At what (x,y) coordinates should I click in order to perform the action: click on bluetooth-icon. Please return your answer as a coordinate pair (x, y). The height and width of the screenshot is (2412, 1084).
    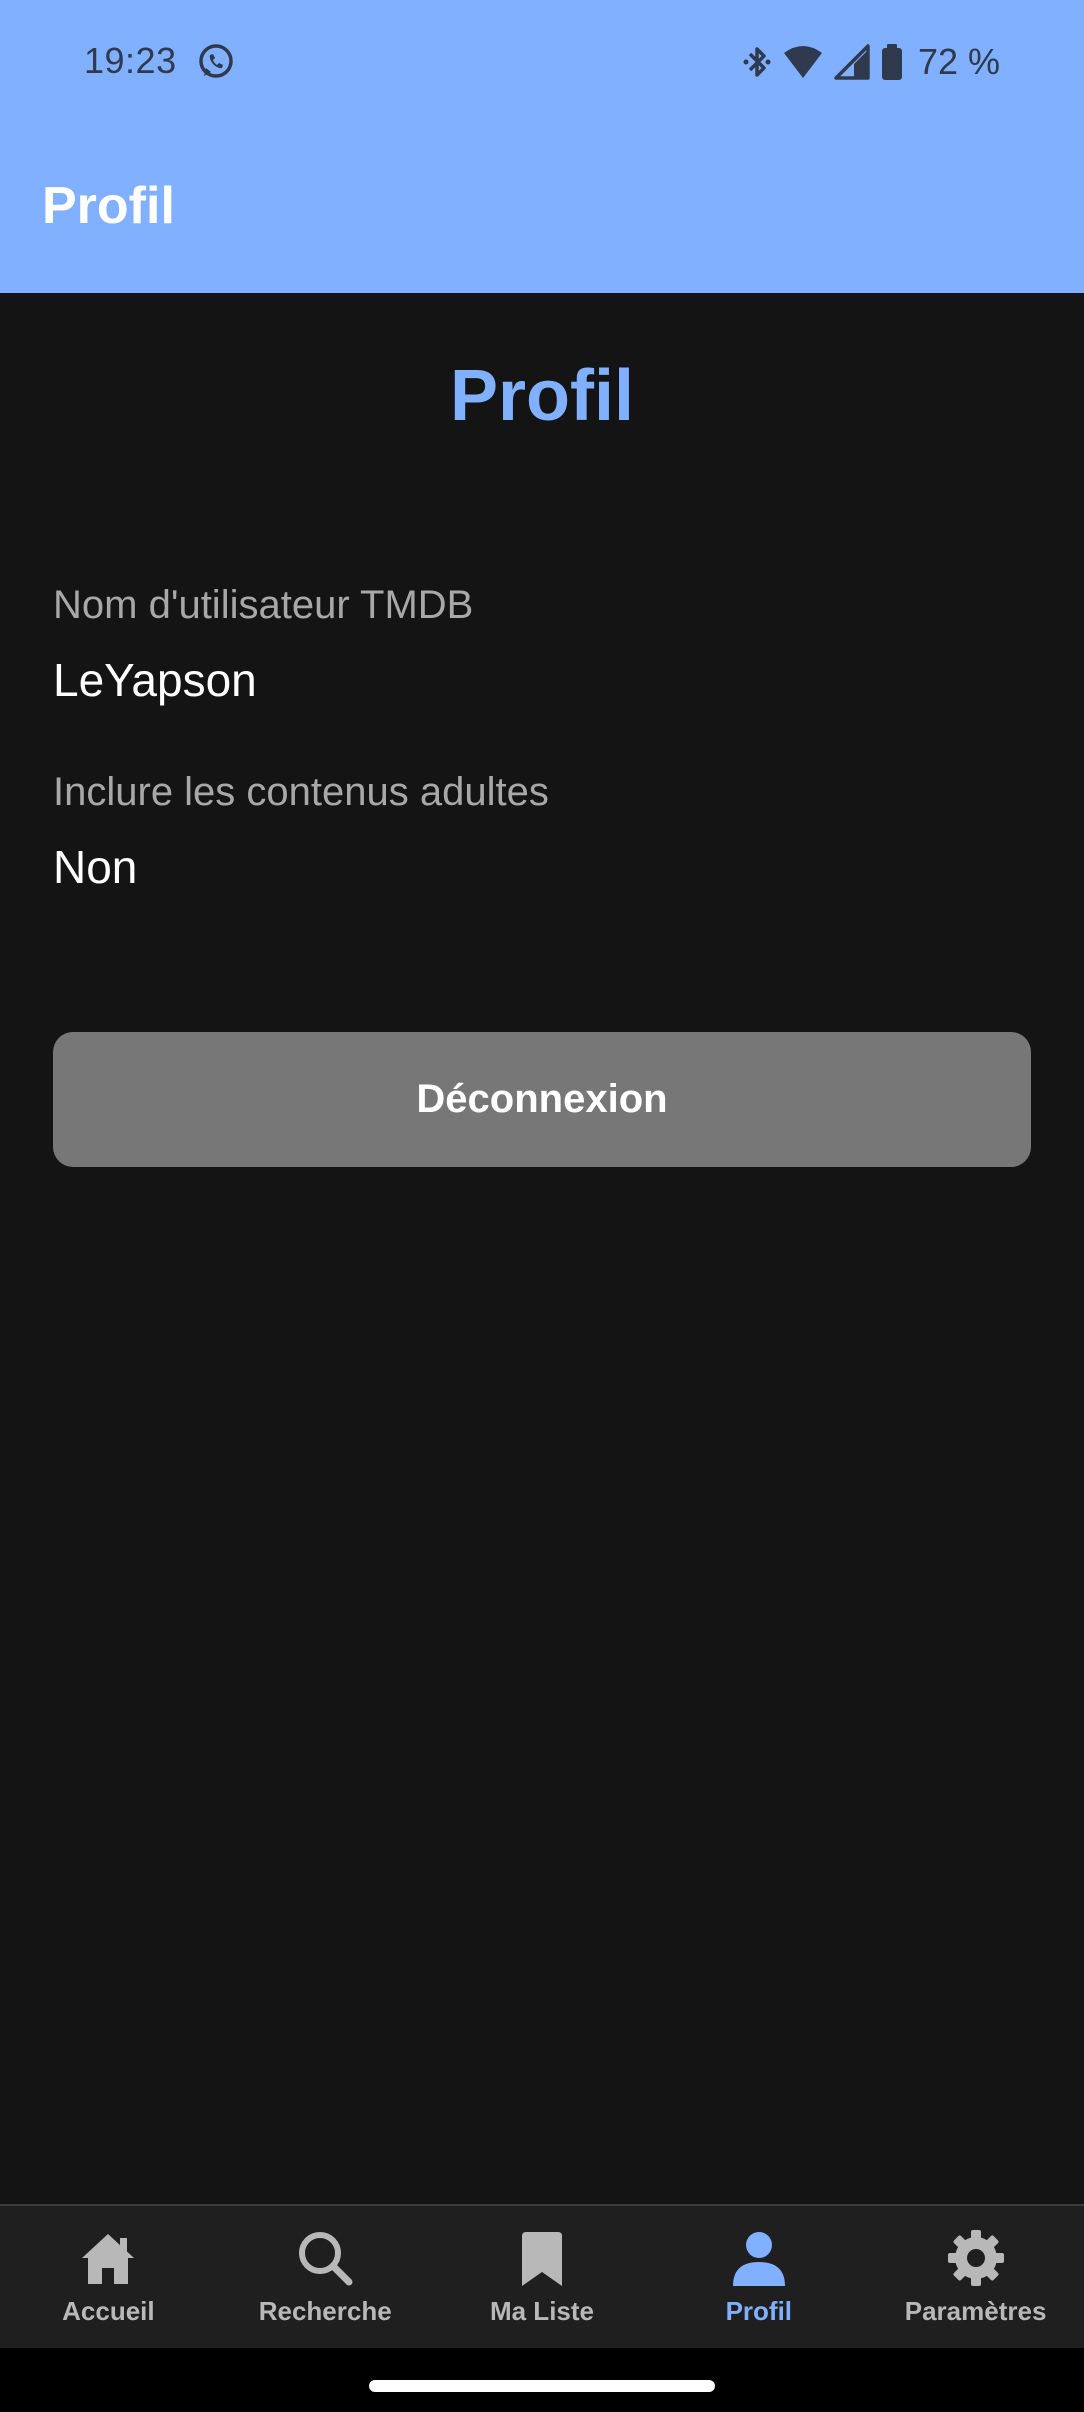
    Looking at the image, I should click on (757, 62).